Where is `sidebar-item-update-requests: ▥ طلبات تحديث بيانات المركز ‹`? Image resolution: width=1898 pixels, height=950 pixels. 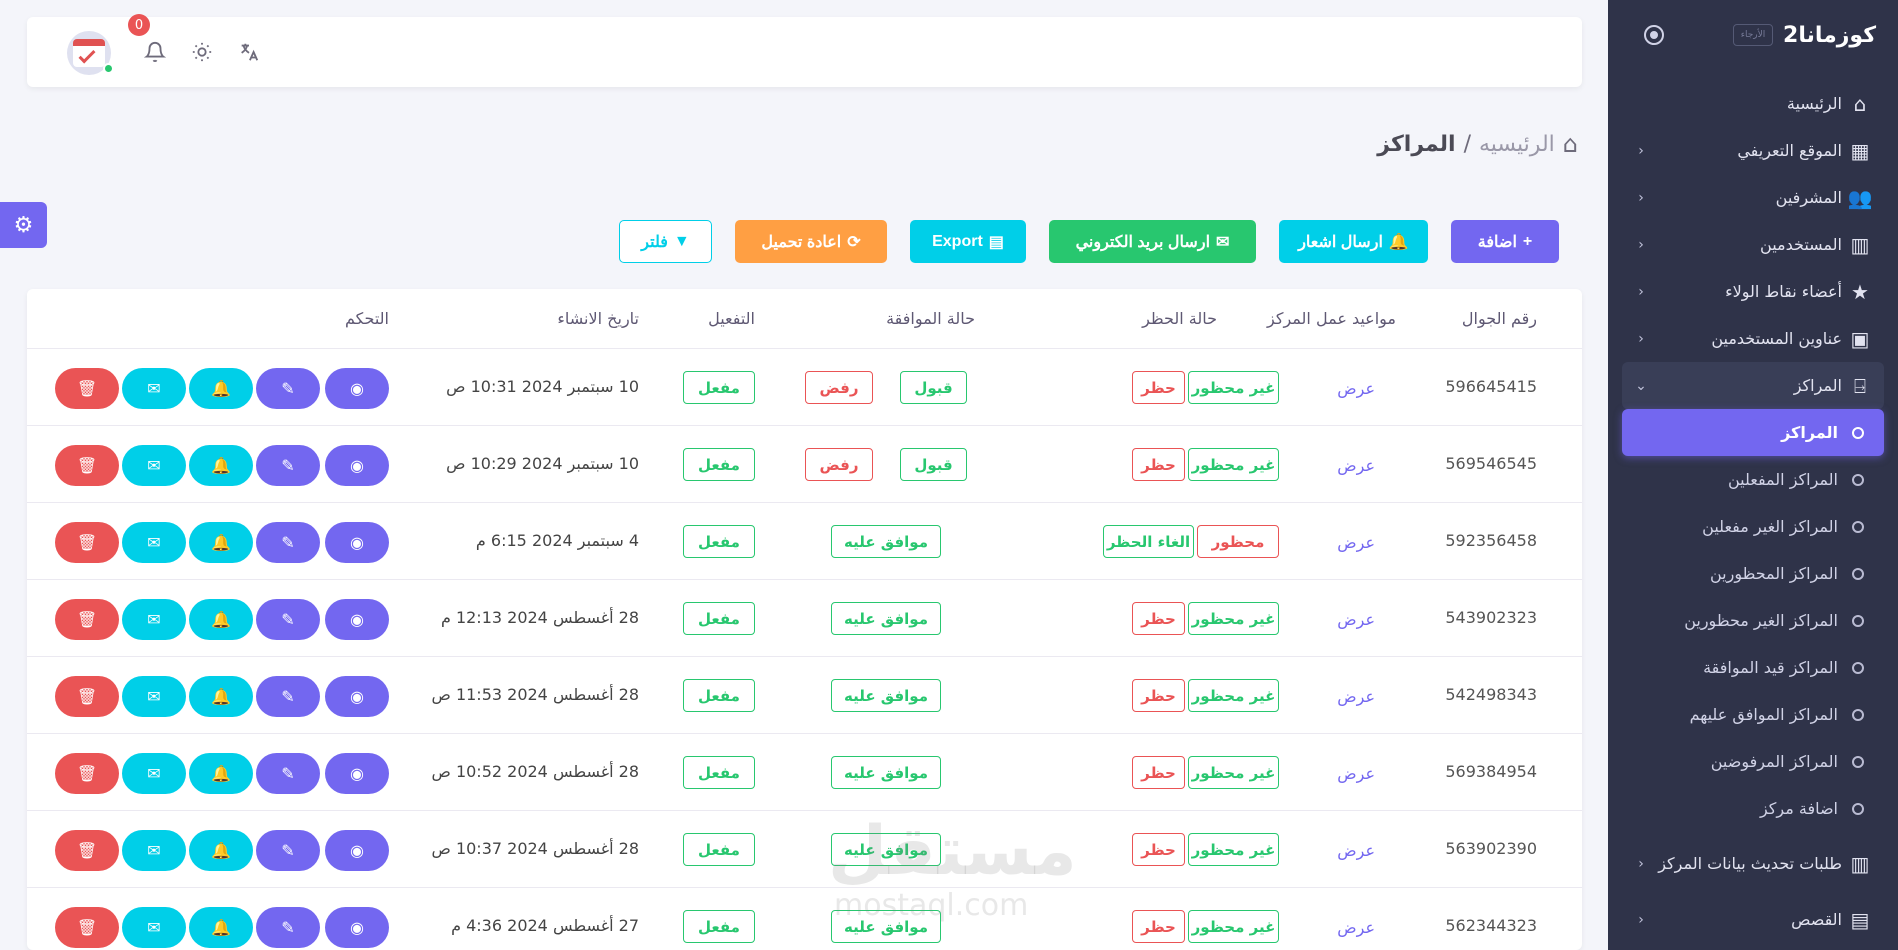 sidebar-item-update-requests: ▥ طلبات تحديث بيانات المركز ‹ is located at coordinates (1753, 864).